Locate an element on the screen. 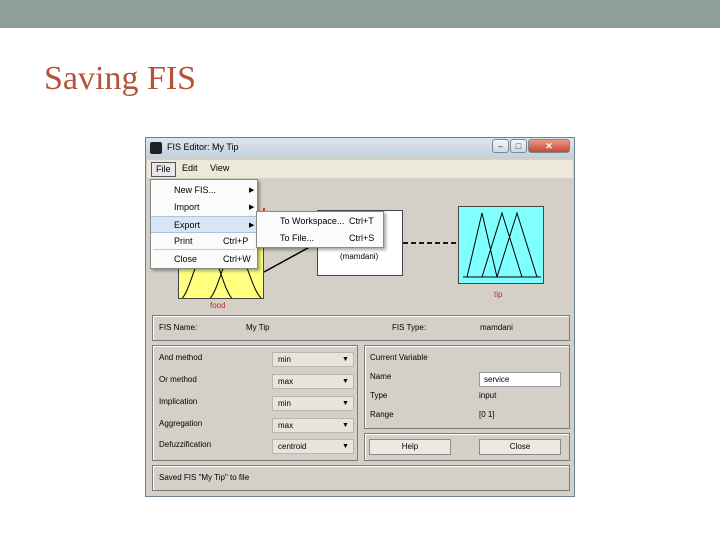 Image resolution: width=720 pixels, height=540 pixels. slide-title: Saving FIS is located at coordinates (120, 78).